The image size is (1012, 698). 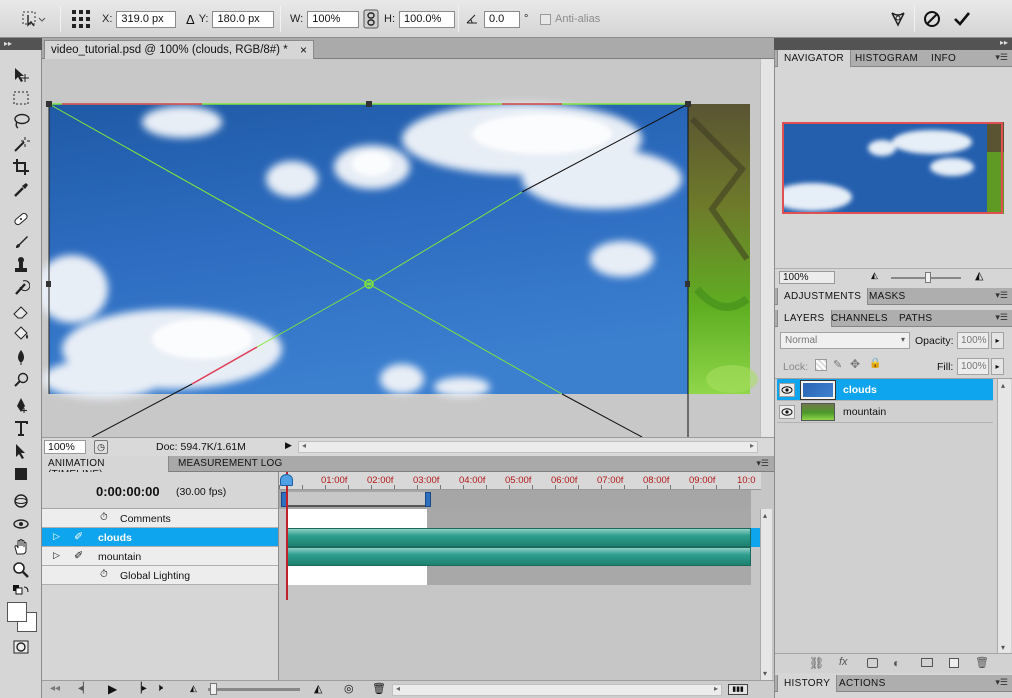 I want to click on tab-adjustments: ADJUSTMENTS, so click(x=823, y=296).